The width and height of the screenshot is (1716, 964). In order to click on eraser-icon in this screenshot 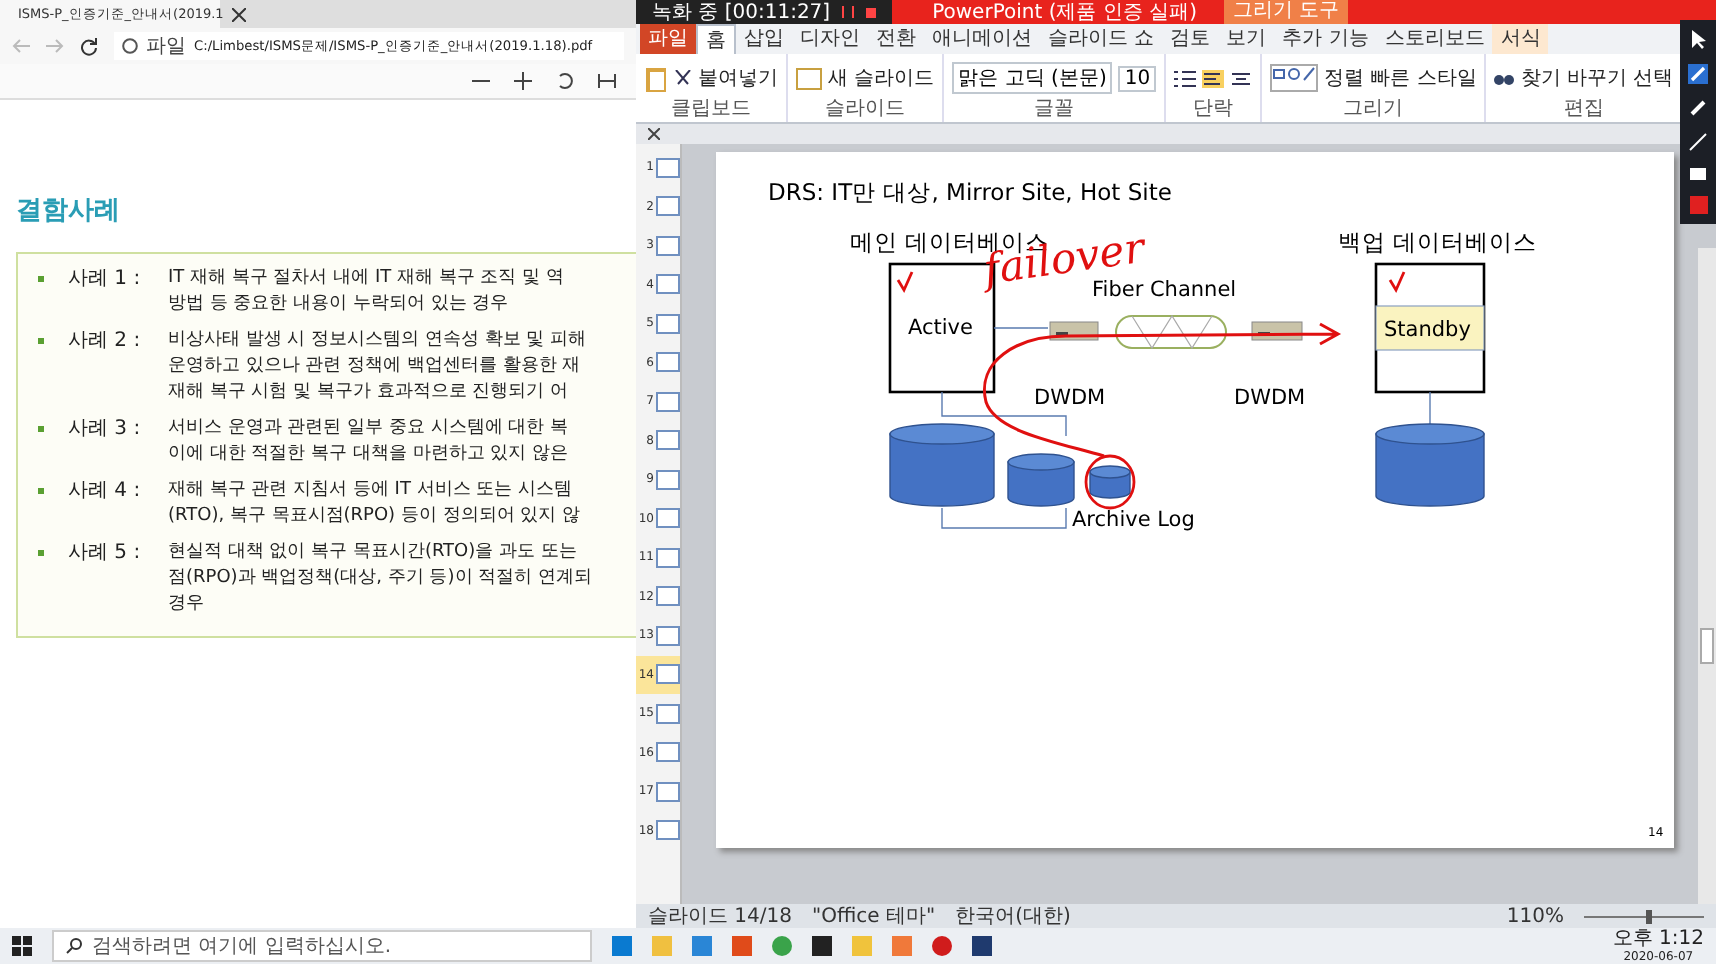, I will do `click(1698, 174)`.